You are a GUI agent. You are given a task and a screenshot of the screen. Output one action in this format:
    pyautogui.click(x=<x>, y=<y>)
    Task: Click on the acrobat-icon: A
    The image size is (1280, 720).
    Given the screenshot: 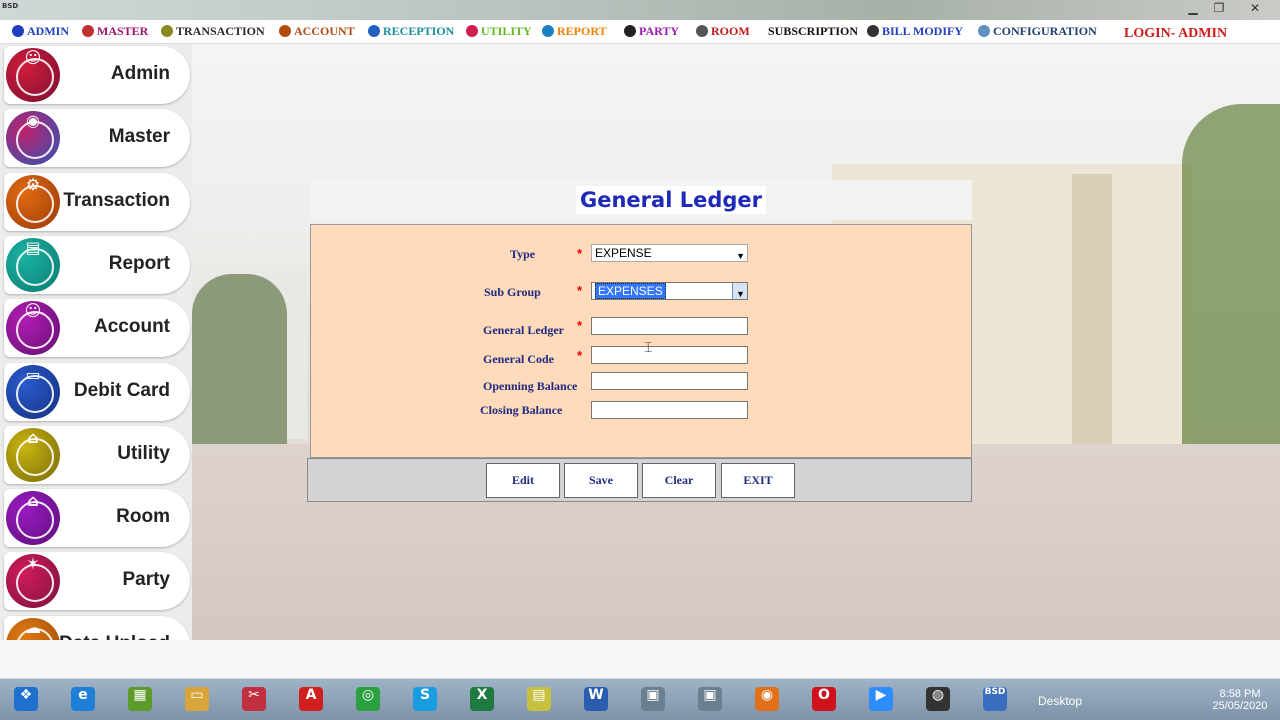 What is the action you would take?
    pyautogui.click(x=311, y=699)
    